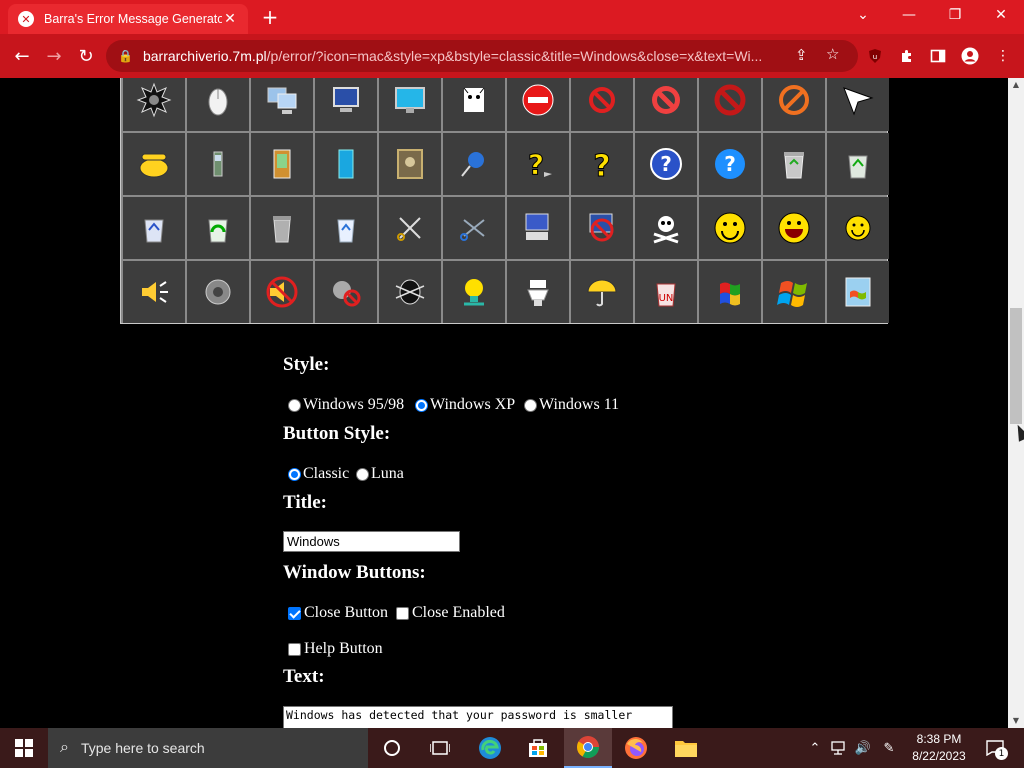  I want to click on back-button: ←, so click(22, 56).